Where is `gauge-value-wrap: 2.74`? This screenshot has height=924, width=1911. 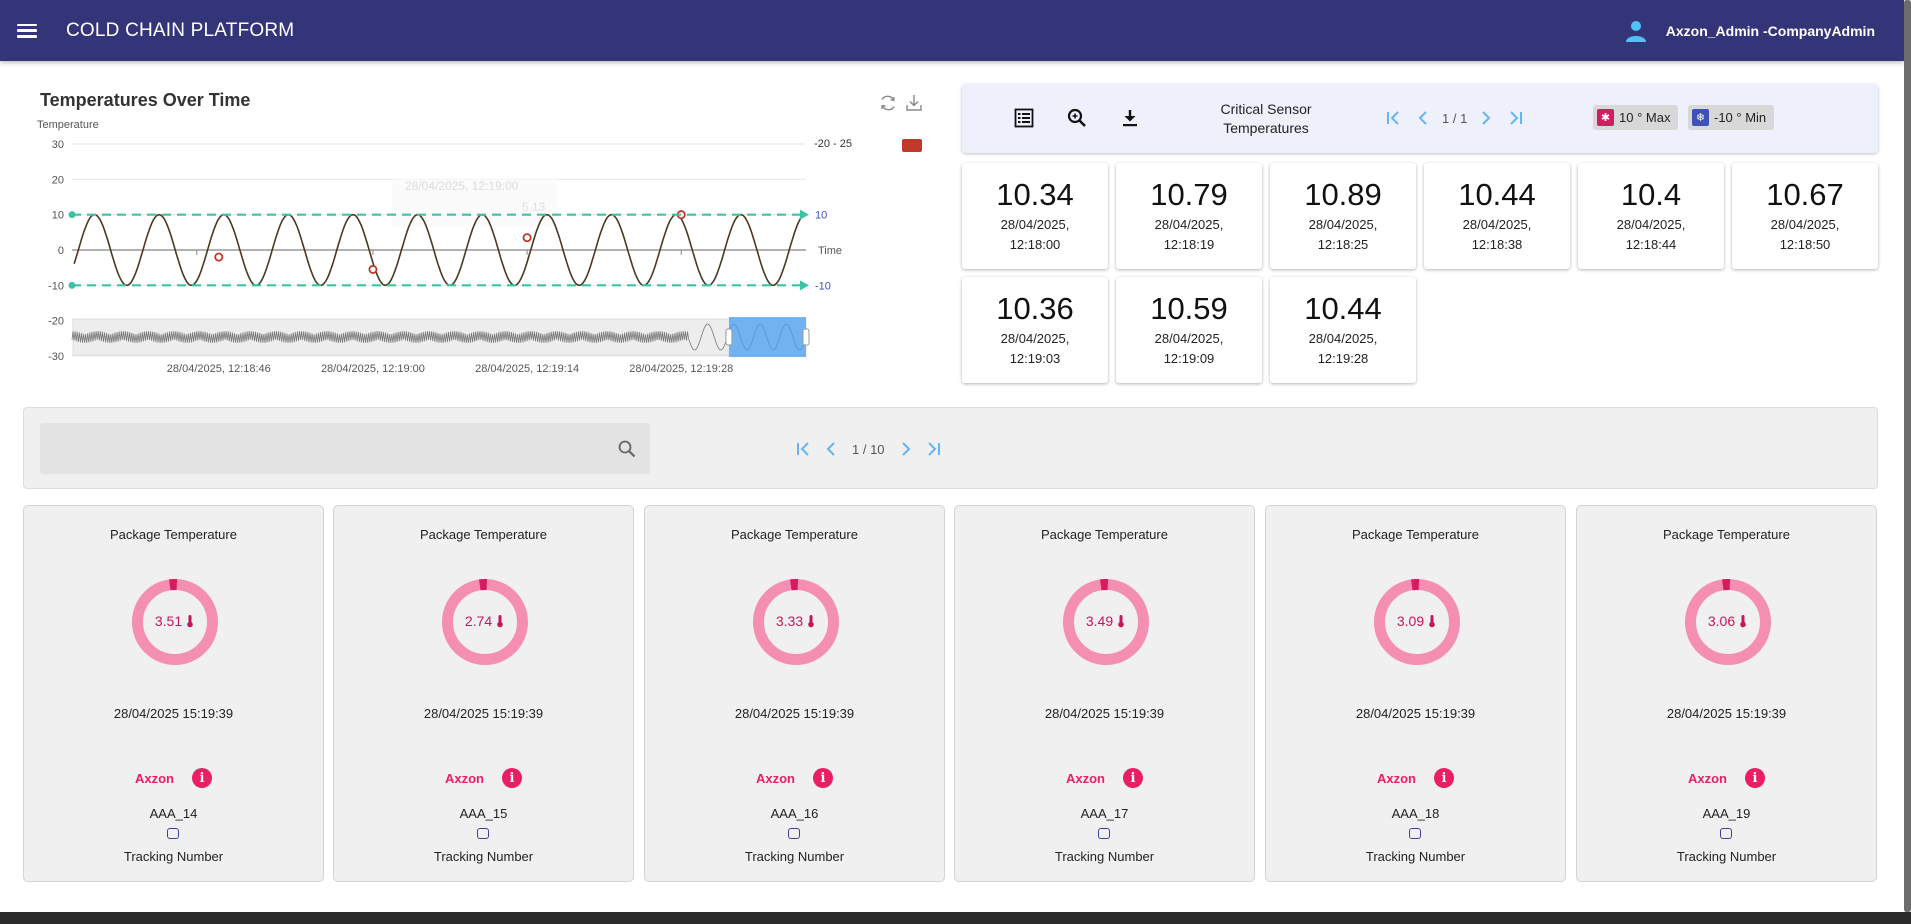 gauge-value-wrap: 2.74 is located at coordinates (485, 621).